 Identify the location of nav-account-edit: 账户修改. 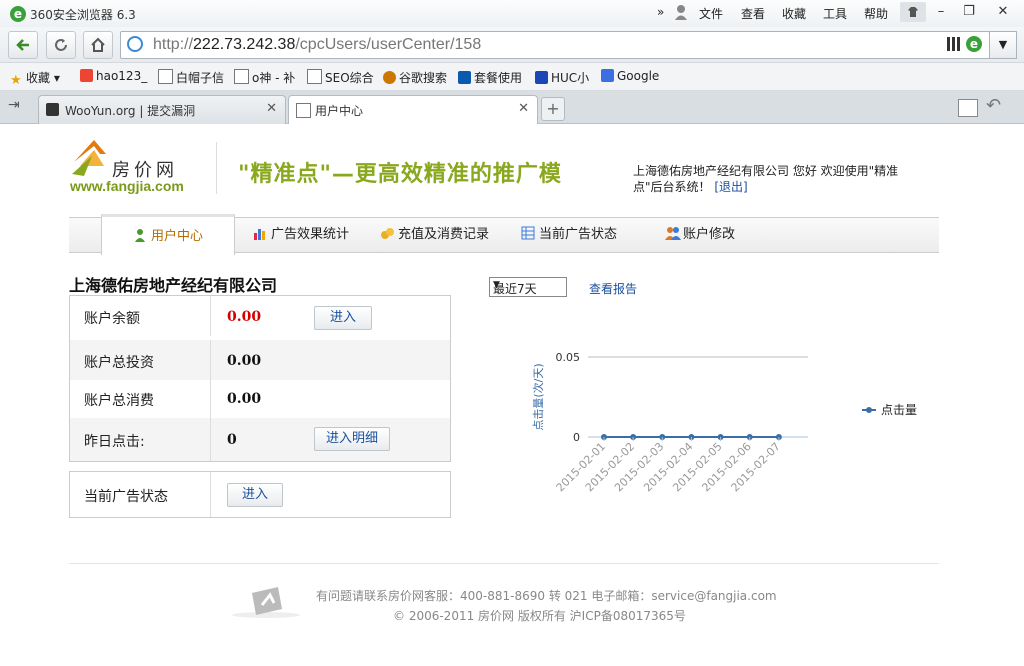
(700, 235).